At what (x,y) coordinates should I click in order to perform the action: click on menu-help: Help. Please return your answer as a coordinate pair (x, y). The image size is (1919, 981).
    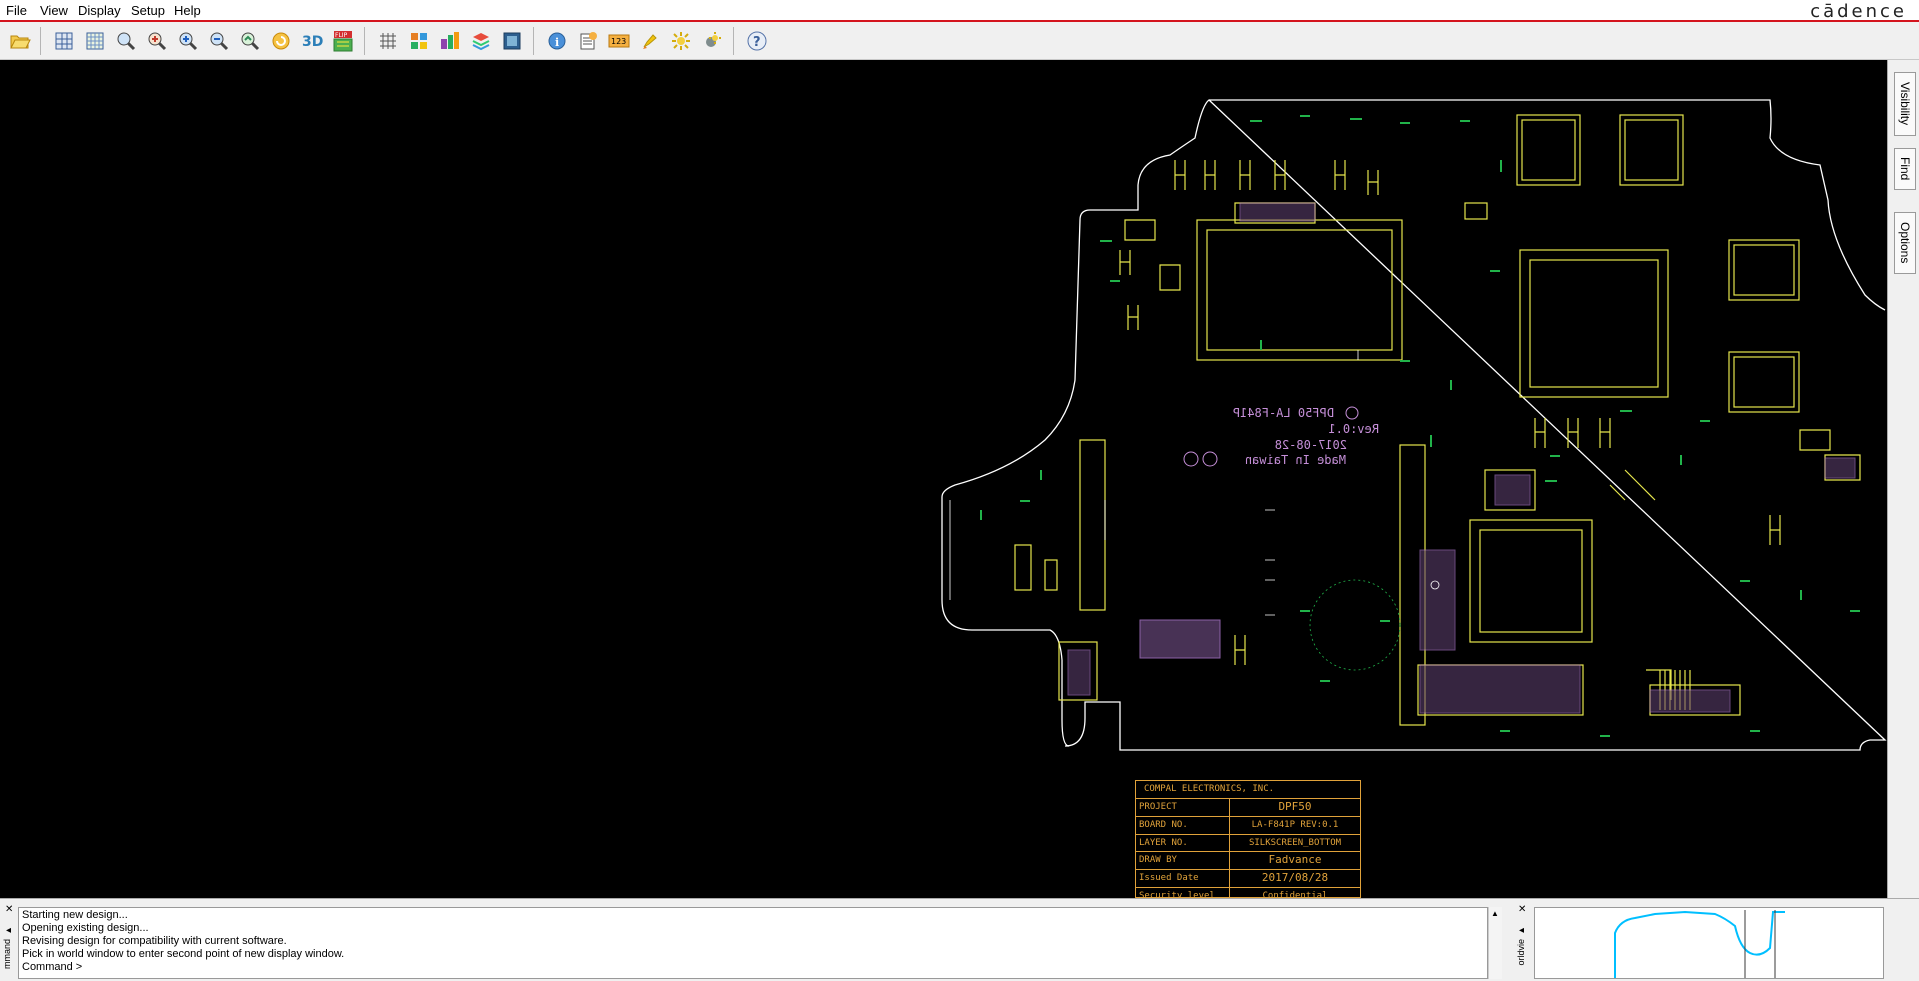
    Looking at the image, I should click on (187, 10).